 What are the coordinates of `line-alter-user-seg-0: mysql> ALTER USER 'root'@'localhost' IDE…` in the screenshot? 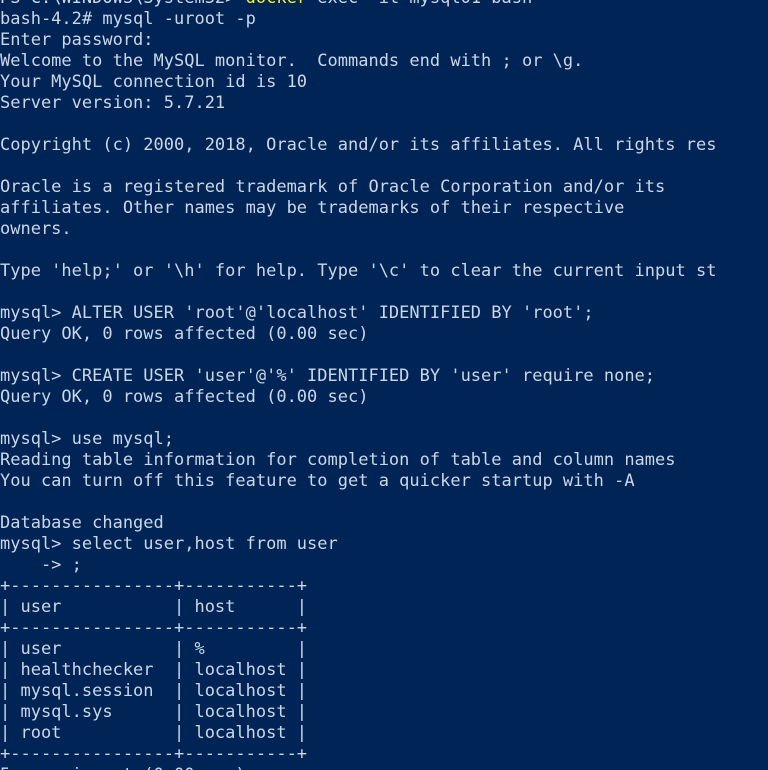 It's located at (297, 313).